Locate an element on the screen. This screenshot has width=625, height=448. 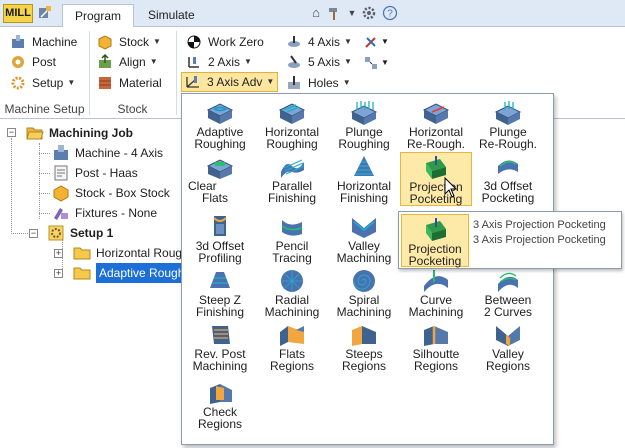
menu-item-silhouette-regions: Silhoutte Regions is located at coordinates (436, 347).